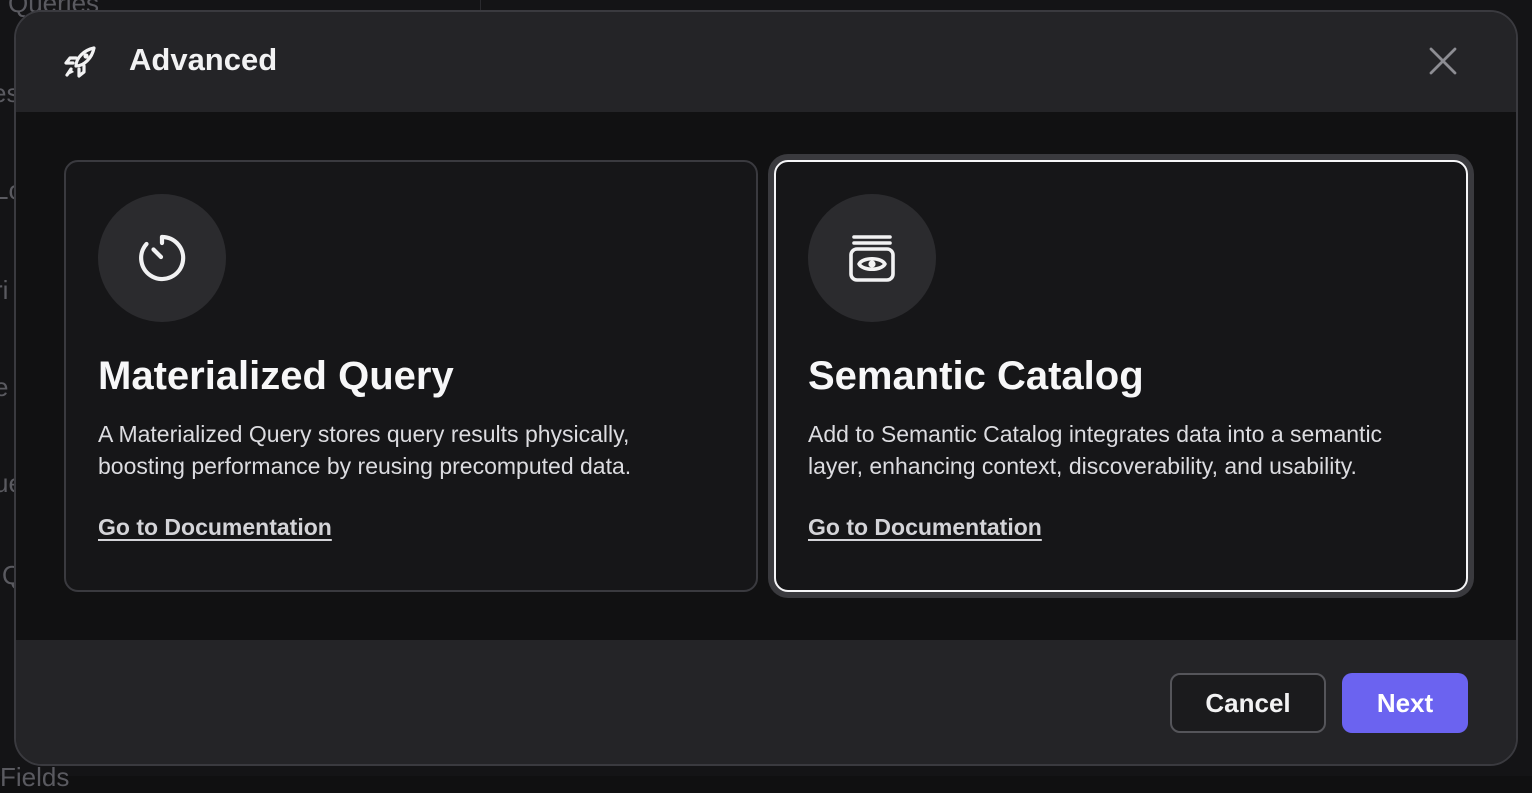 This screenshot has width=1532, height=793. Describe the element at coordinates (766, 62) in the screenshot. I see `dialog-header: Advanced` at that location.